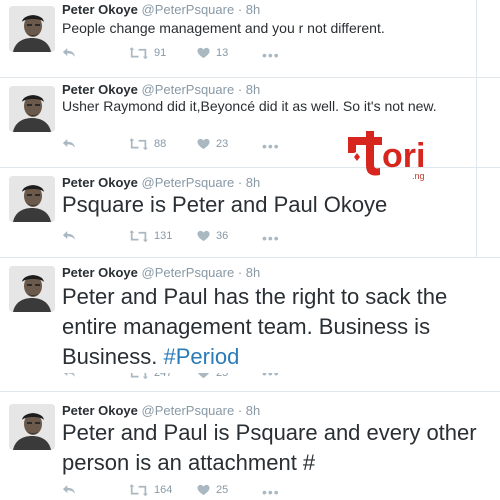 This screenshot has height=500, width=500. I want to click on watermark-suffix: .ng, so click(418, 176).